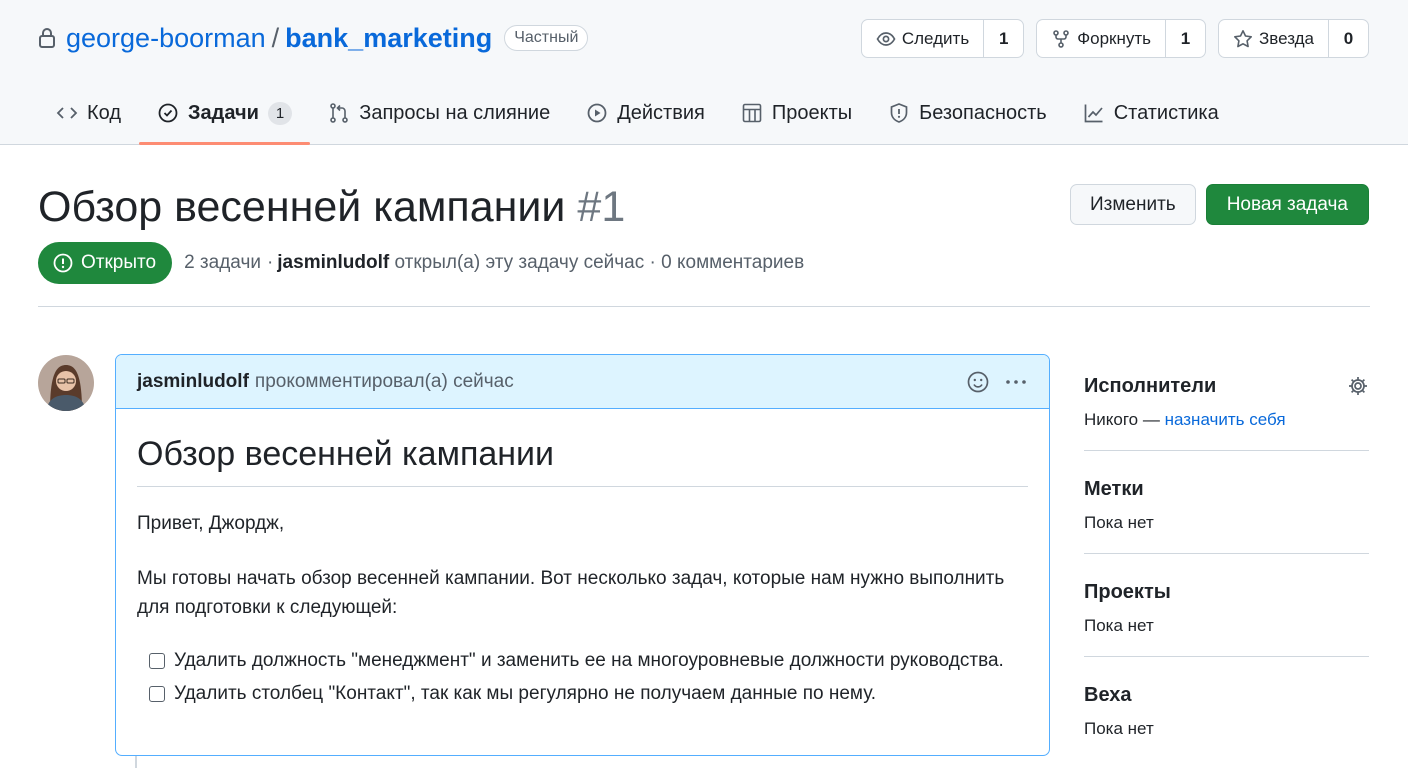 This screenshot has width=1408, height=781. What do you see at coordinates (1132, 204) in the screenshot?
I see `edit-button: Изменить` at bounding box center [1132, 204].